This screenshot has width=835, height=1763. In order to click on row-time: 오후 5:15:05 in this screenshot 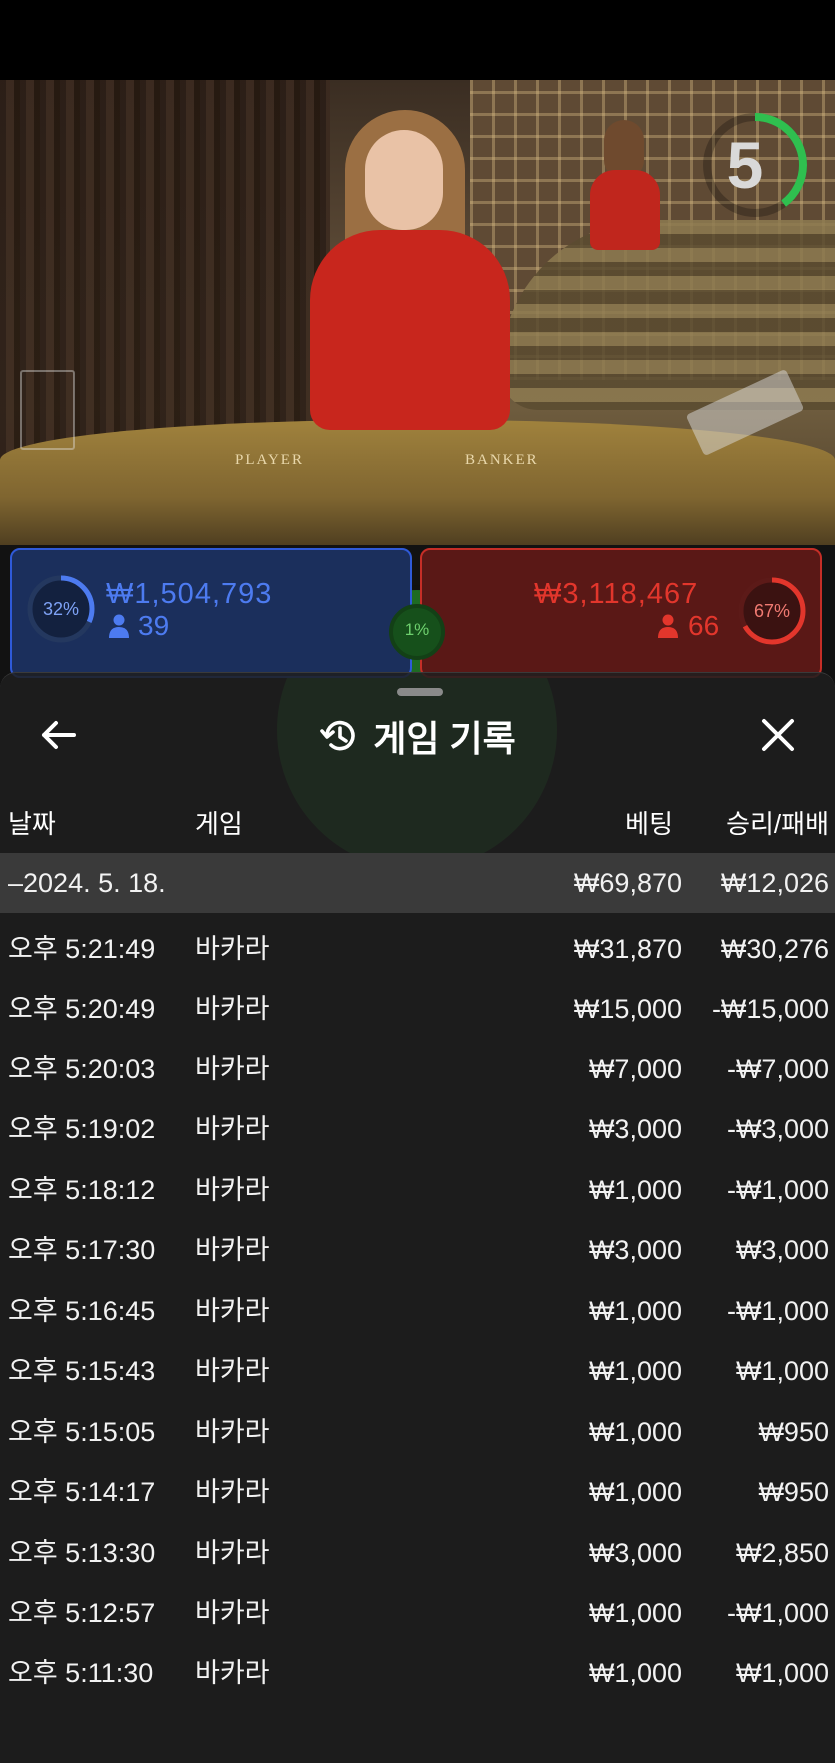, I will do `click(82, 1432)`.